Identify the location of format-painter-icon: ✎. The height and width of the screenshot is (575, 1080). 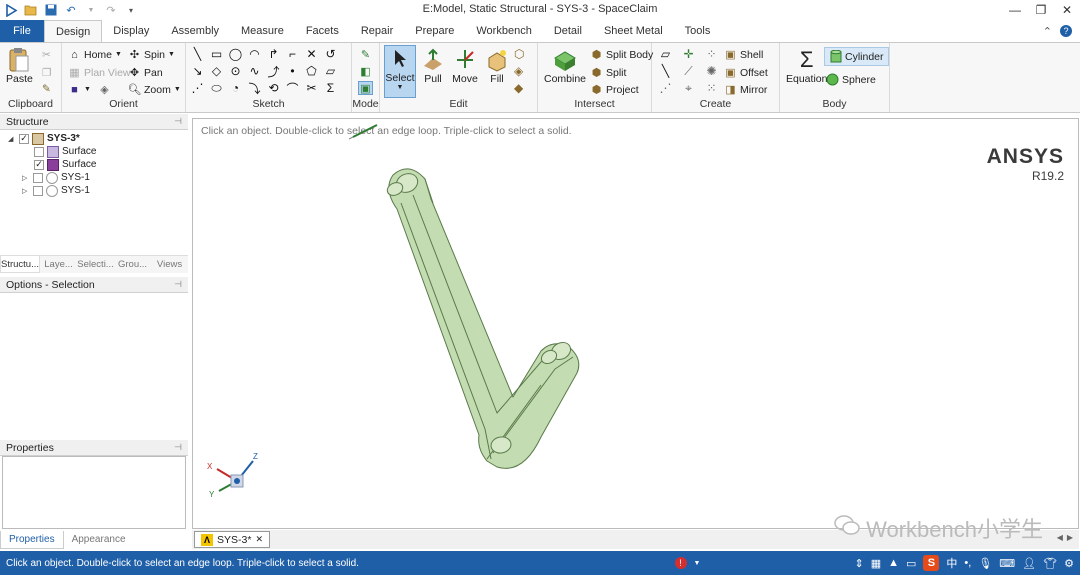
(46, 89).